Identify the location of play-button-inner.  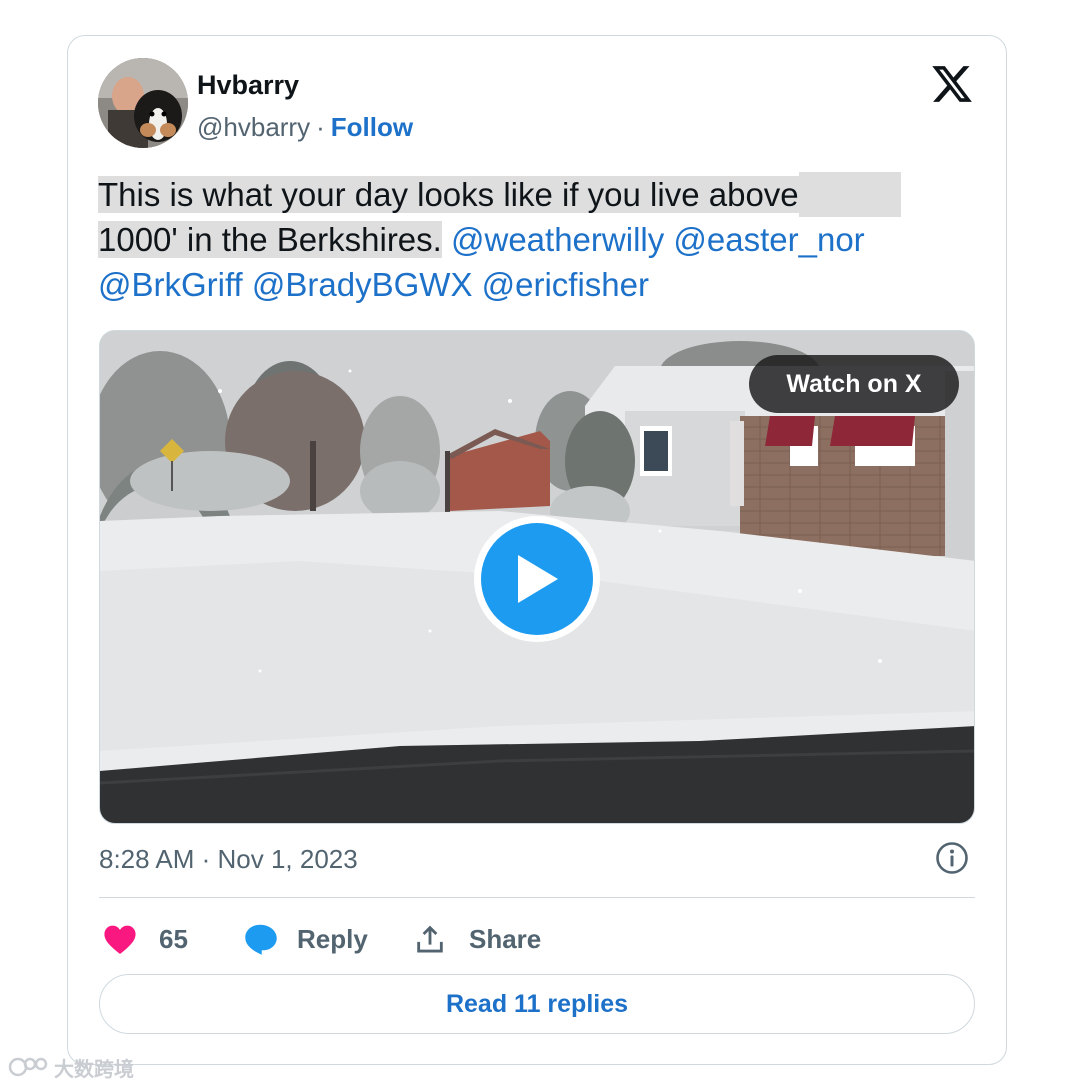
(537, 579).